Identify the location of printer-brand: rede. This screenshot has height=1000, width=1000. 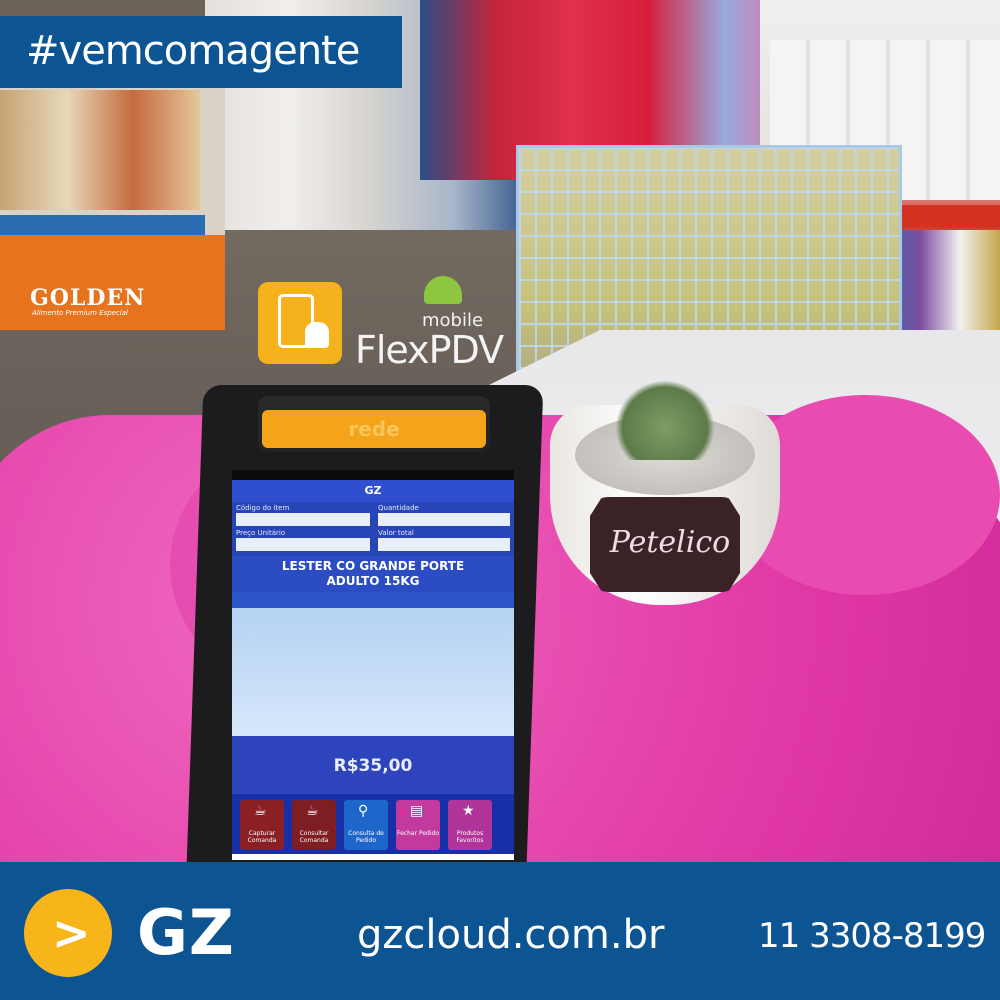
(374, 429).